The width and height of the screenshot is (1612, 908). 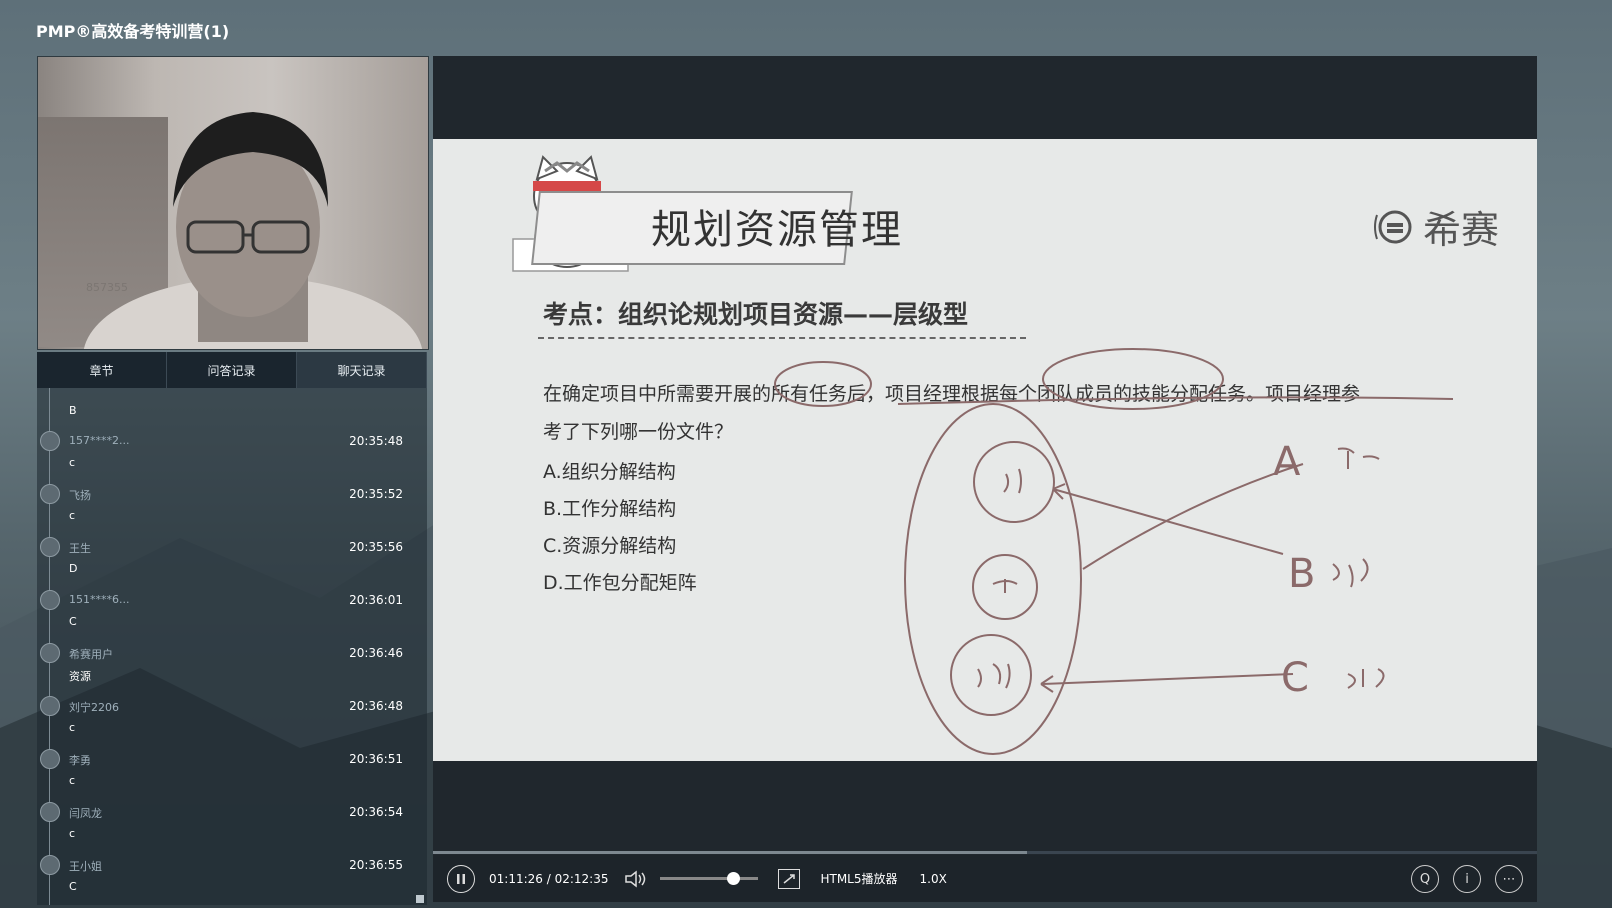 What do you see at coordinates (107, 287) in the screenshot?
I see `watermark-text: 857355` at bounding box center [107, 287].